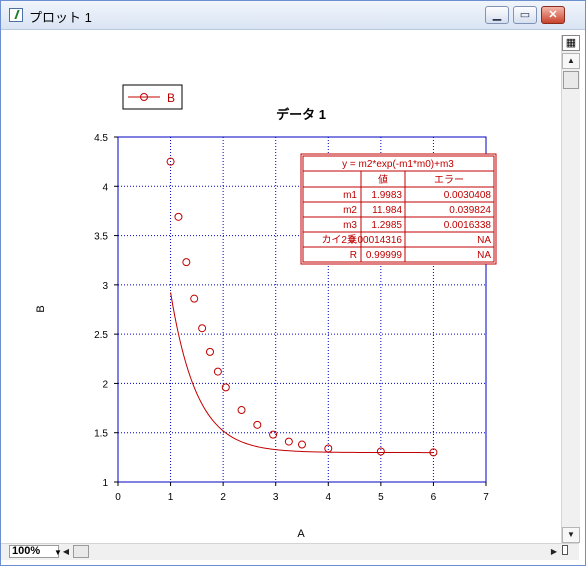 The width and height of the screenshot is (586, 566). I want to click on close-icon: ✕, so click(553, 15).